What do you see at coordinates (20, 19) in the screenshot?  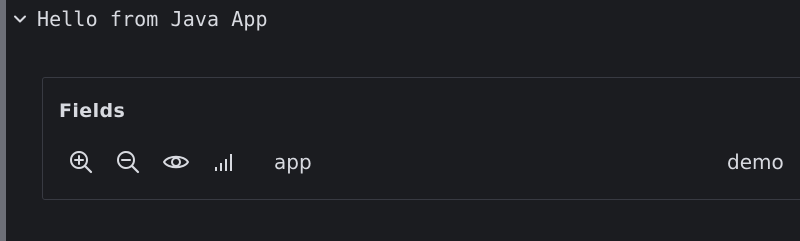 I see `chevron-down-icon` at bounding box center [20, 19].